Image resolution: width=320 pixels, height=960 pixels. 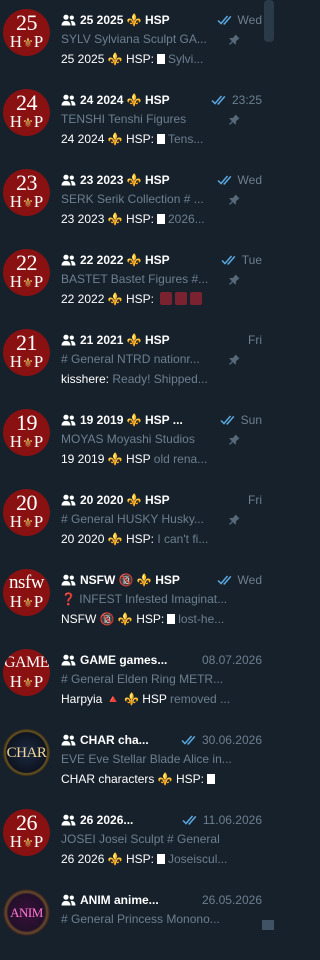 What do you see at coordinates (26, 662) in the screenshot?
I see `avatar-label: GAME` at bounding box center [26, 662].